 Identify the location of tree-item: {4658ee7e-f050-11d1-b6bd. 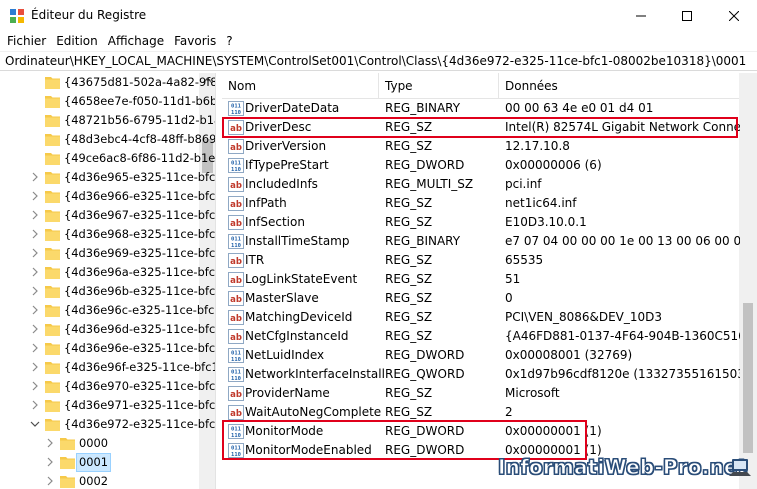
(107, 101).